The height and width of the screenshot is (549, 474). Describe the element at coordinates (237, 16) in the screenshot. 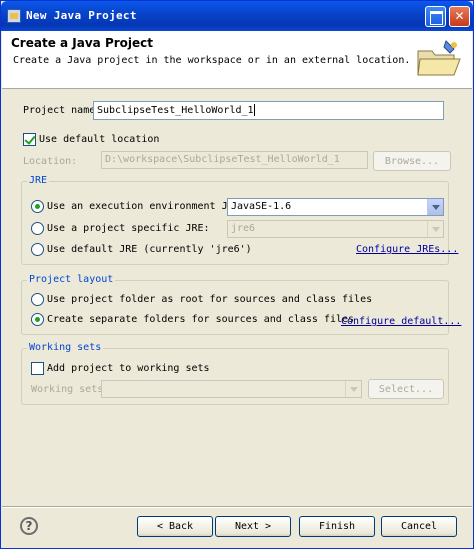

I see `title-bar: New Java Project ✕` at that location.